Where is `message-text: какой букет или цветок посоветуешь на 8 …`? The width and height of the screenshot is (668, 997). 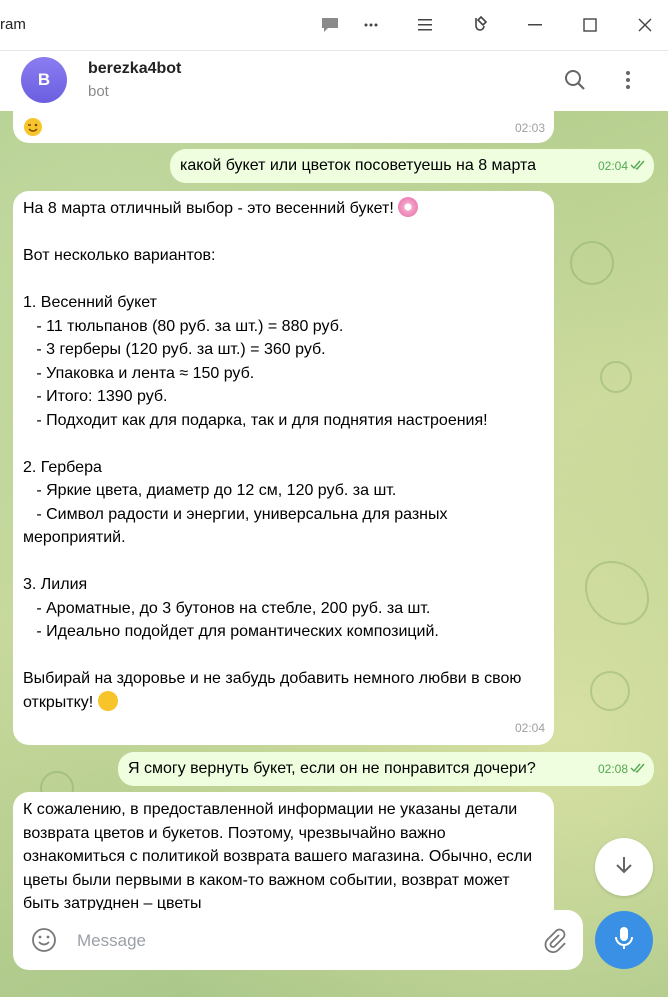
message-text: какой букет или цветок посоветуешь на 8 … is located at coordinates (358, 165).